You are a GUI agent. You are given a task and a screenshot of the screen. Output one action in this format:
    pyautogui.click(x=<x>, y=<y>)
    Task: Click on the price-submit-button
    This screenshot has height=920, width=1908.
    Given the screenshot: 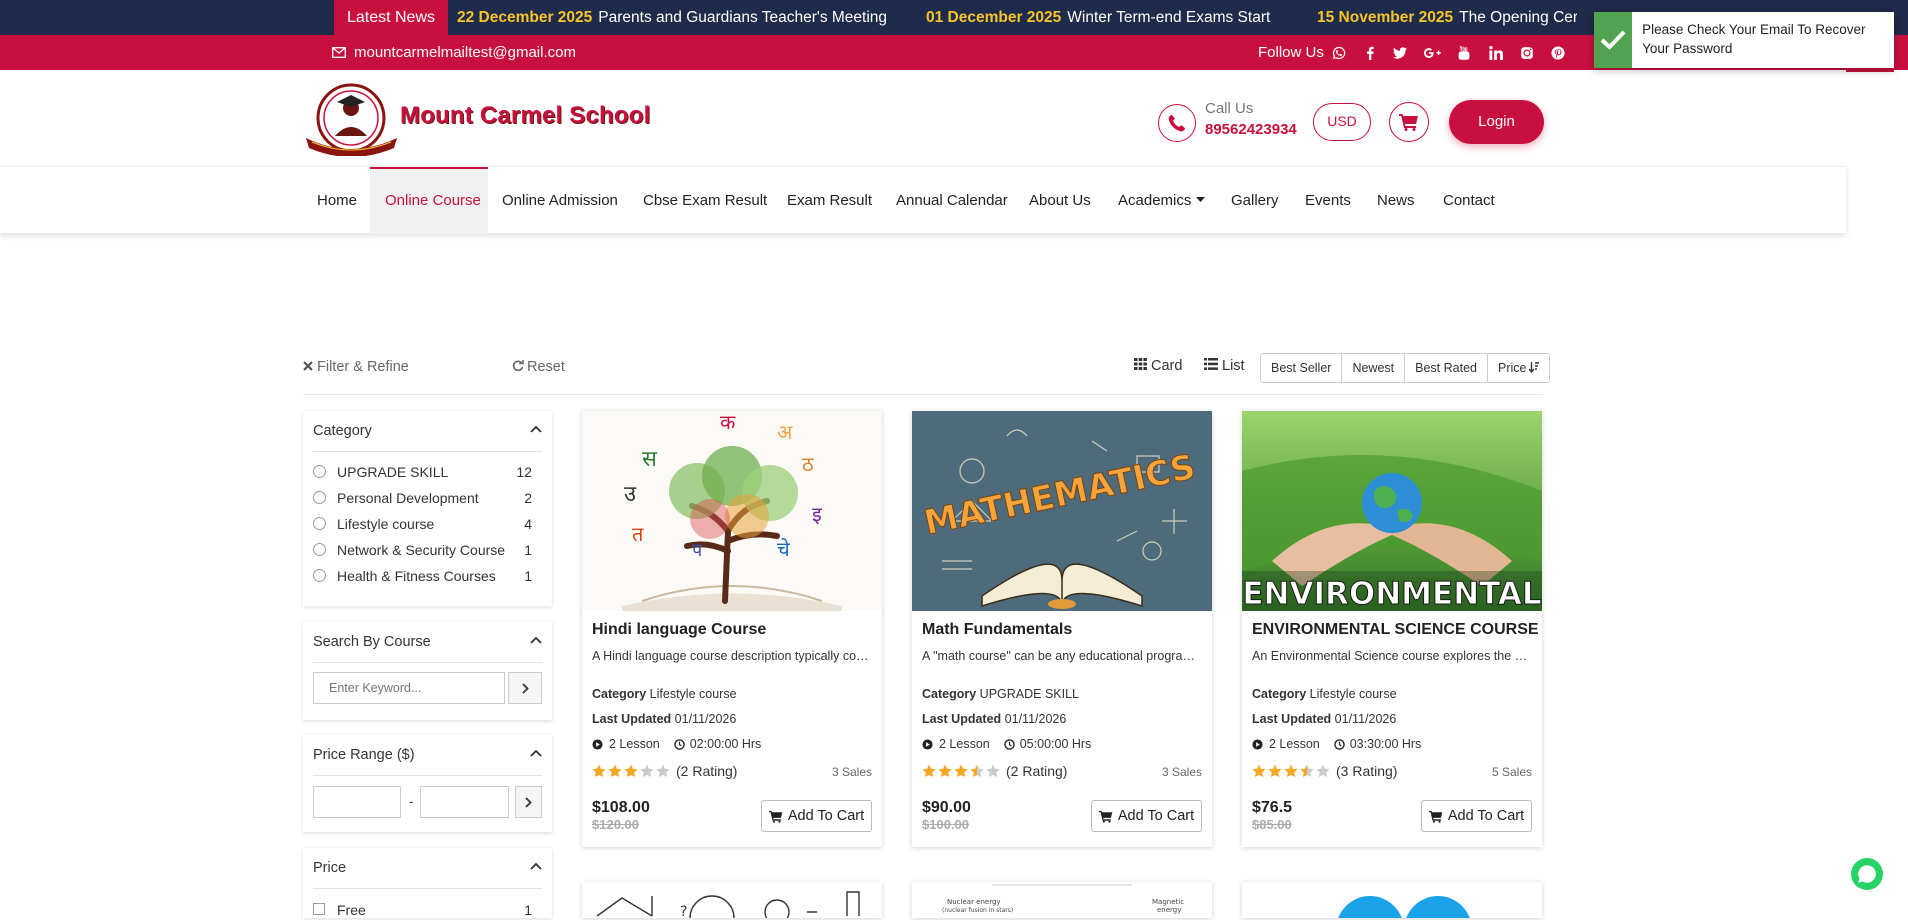 What is the action you would take?
    pyautogui.click(x=528, y=802)
    